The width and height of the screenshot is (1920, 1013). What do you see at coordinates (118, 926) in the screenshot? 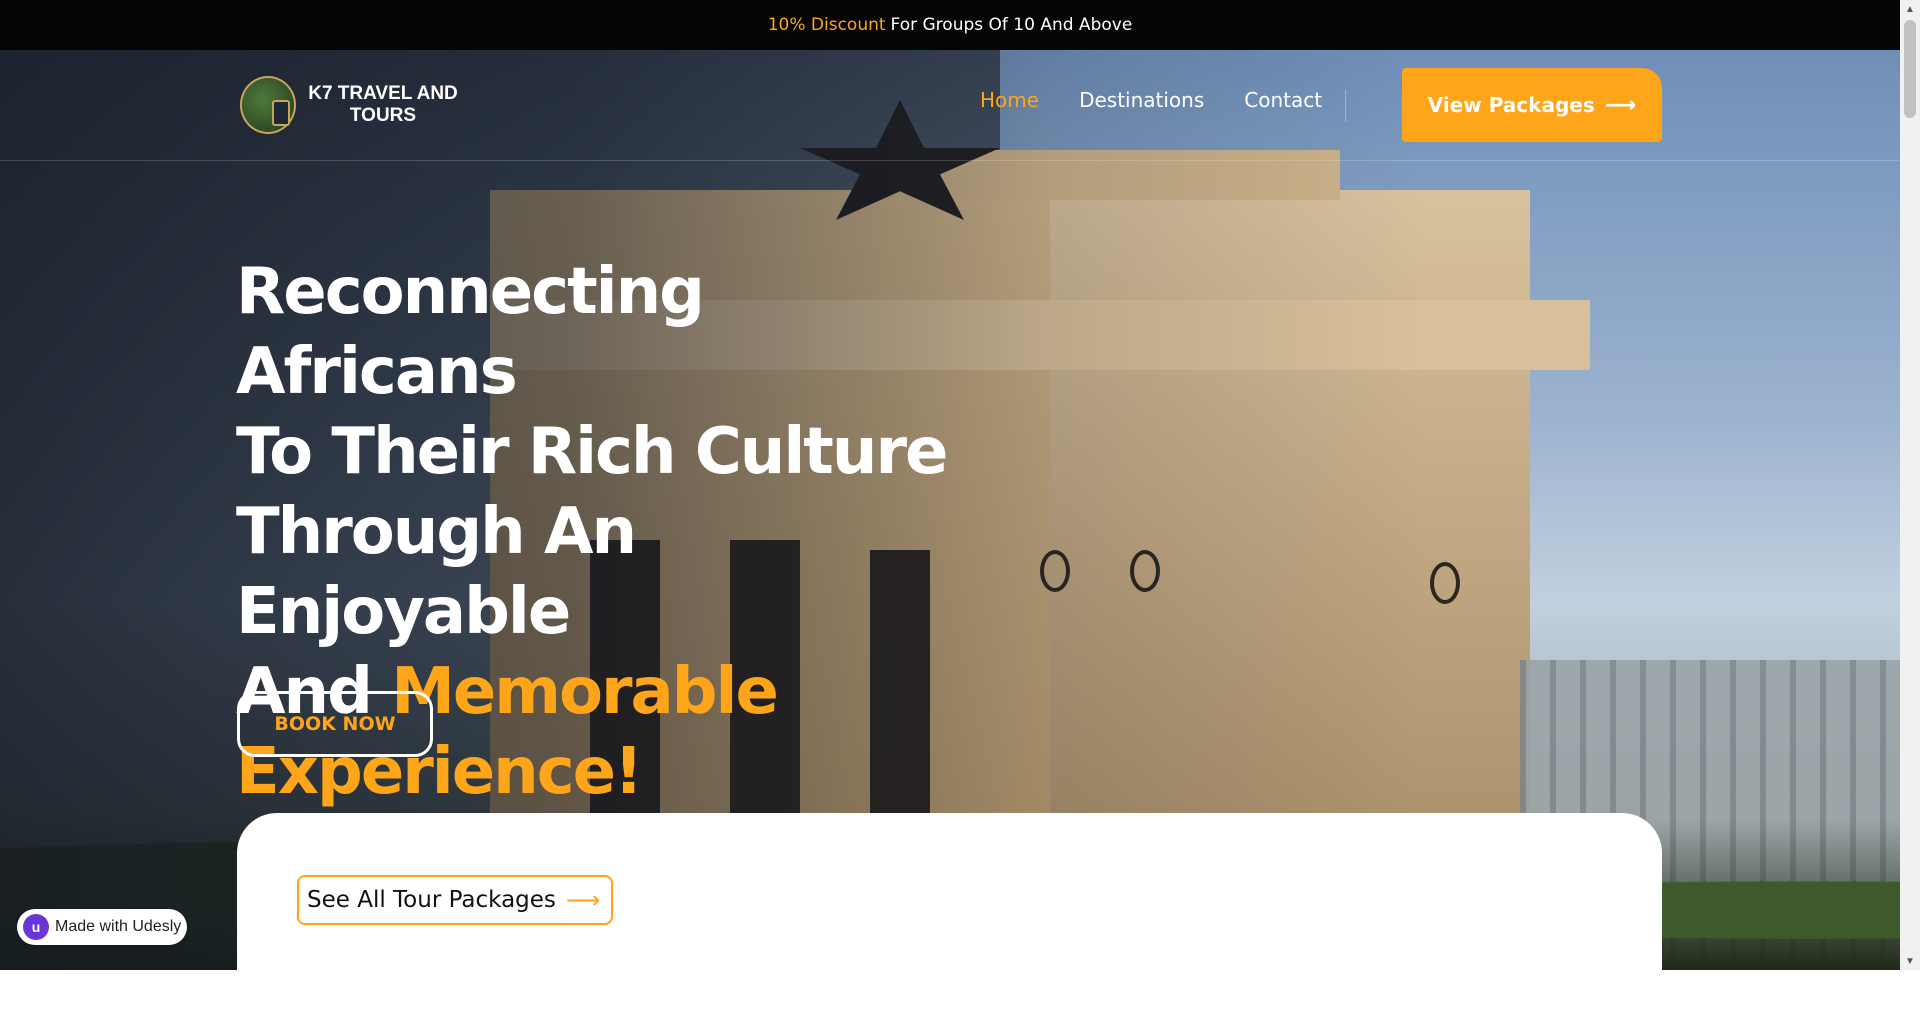
I see `badge-label: Made with Udesly` at bounding box center [118, 926].